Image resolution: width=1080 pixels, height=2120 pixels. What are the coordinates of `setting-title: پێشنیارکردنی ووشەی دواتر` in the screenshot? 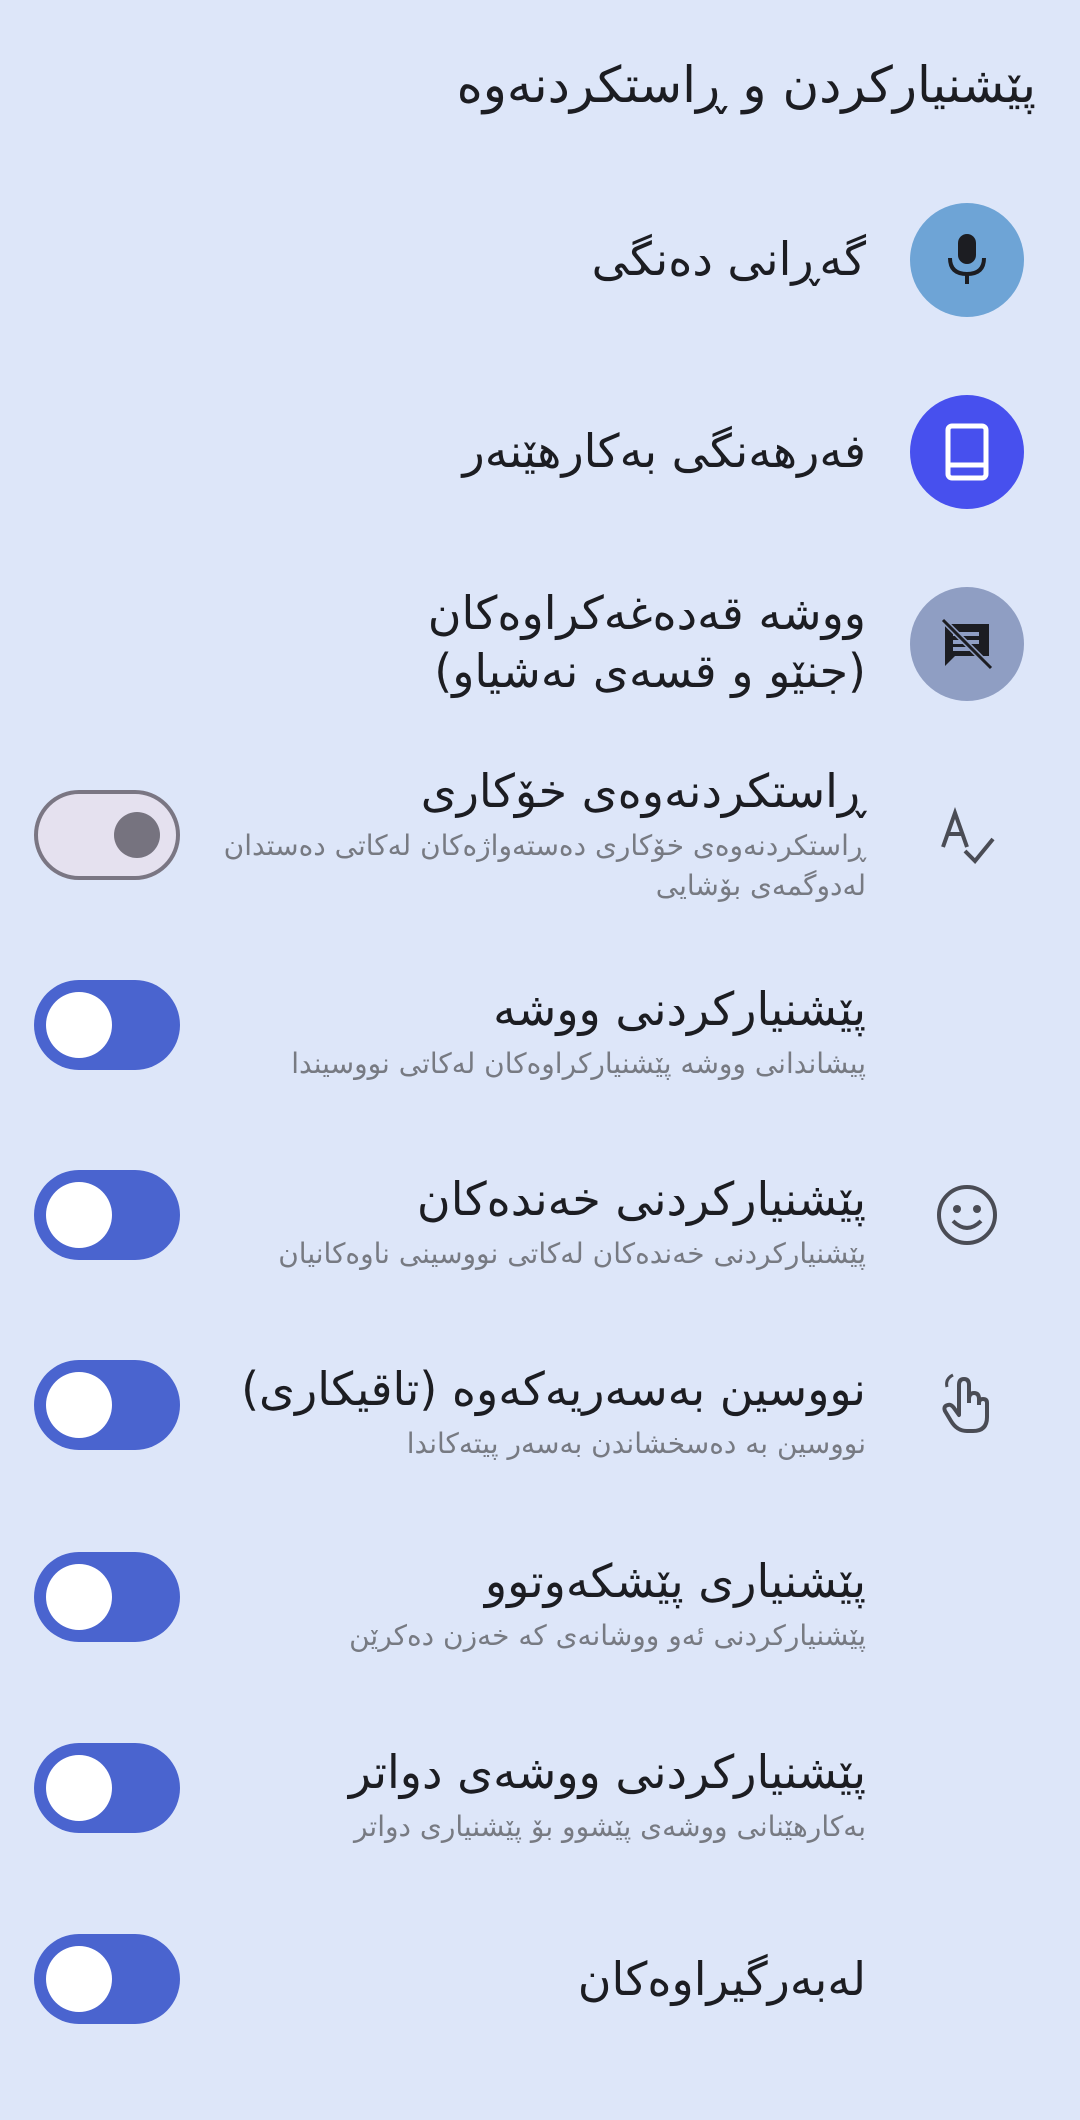 It's located at (607, 1772).